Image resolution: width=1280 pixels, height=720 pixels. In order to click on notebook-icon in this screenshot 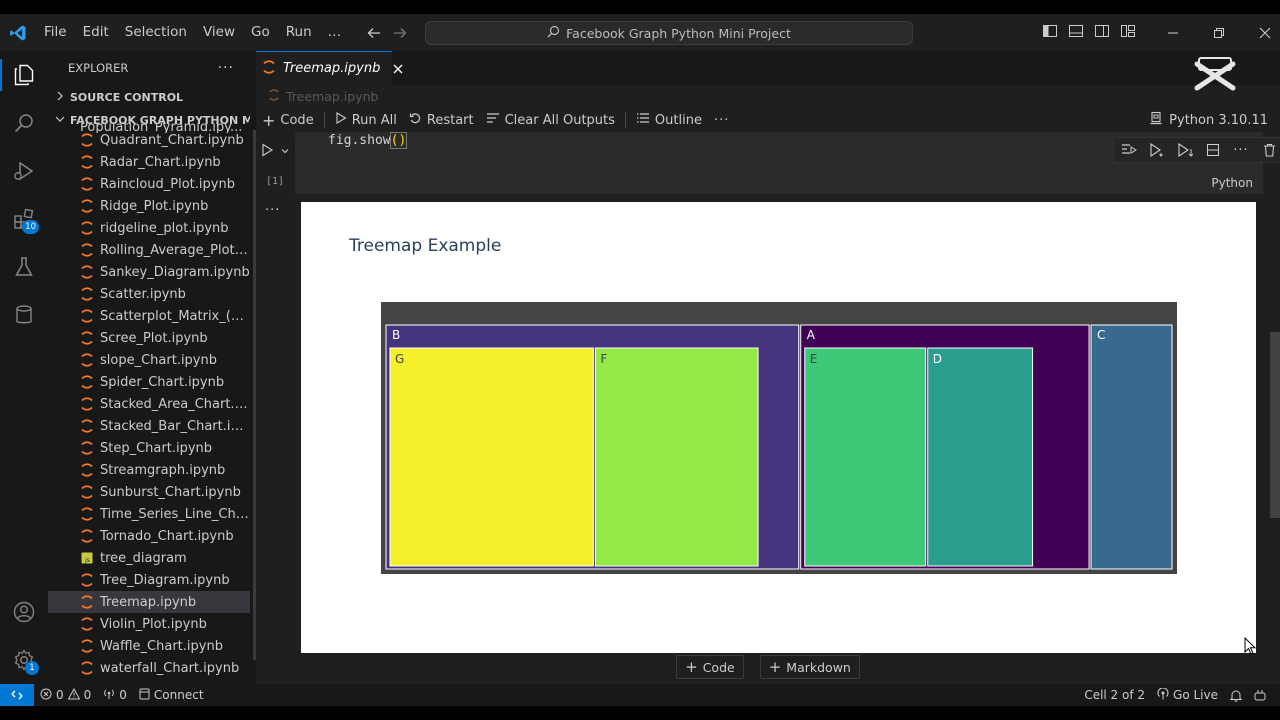, I will do `click(87, 580)`.